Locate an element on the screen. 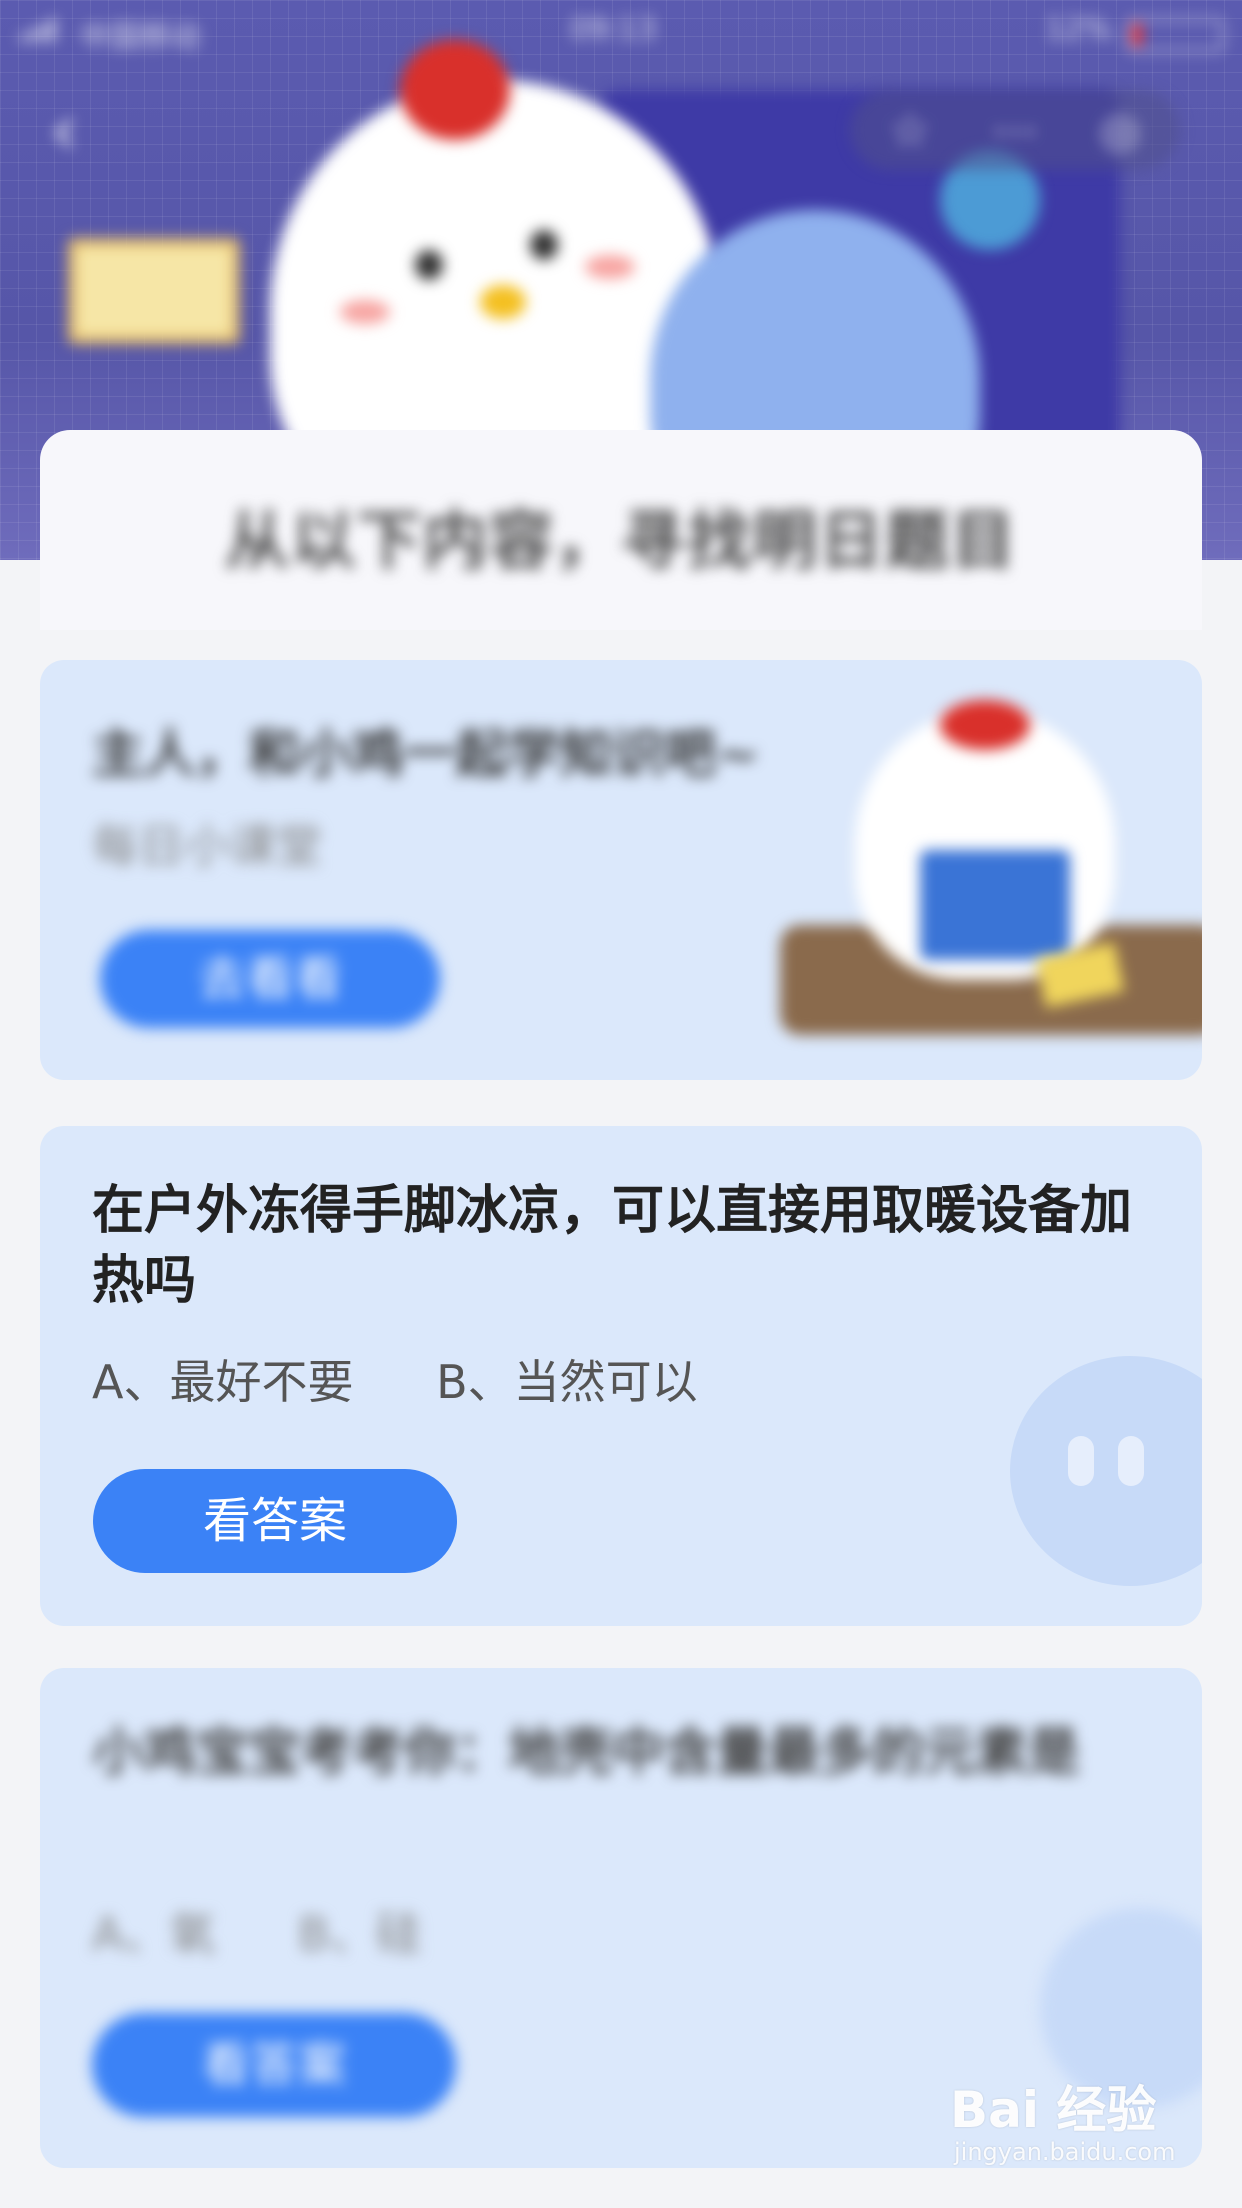 The image size is (1242, 2208). page-title: 从以下内容，寻找明日题目 is located at coordinates (621, 542).